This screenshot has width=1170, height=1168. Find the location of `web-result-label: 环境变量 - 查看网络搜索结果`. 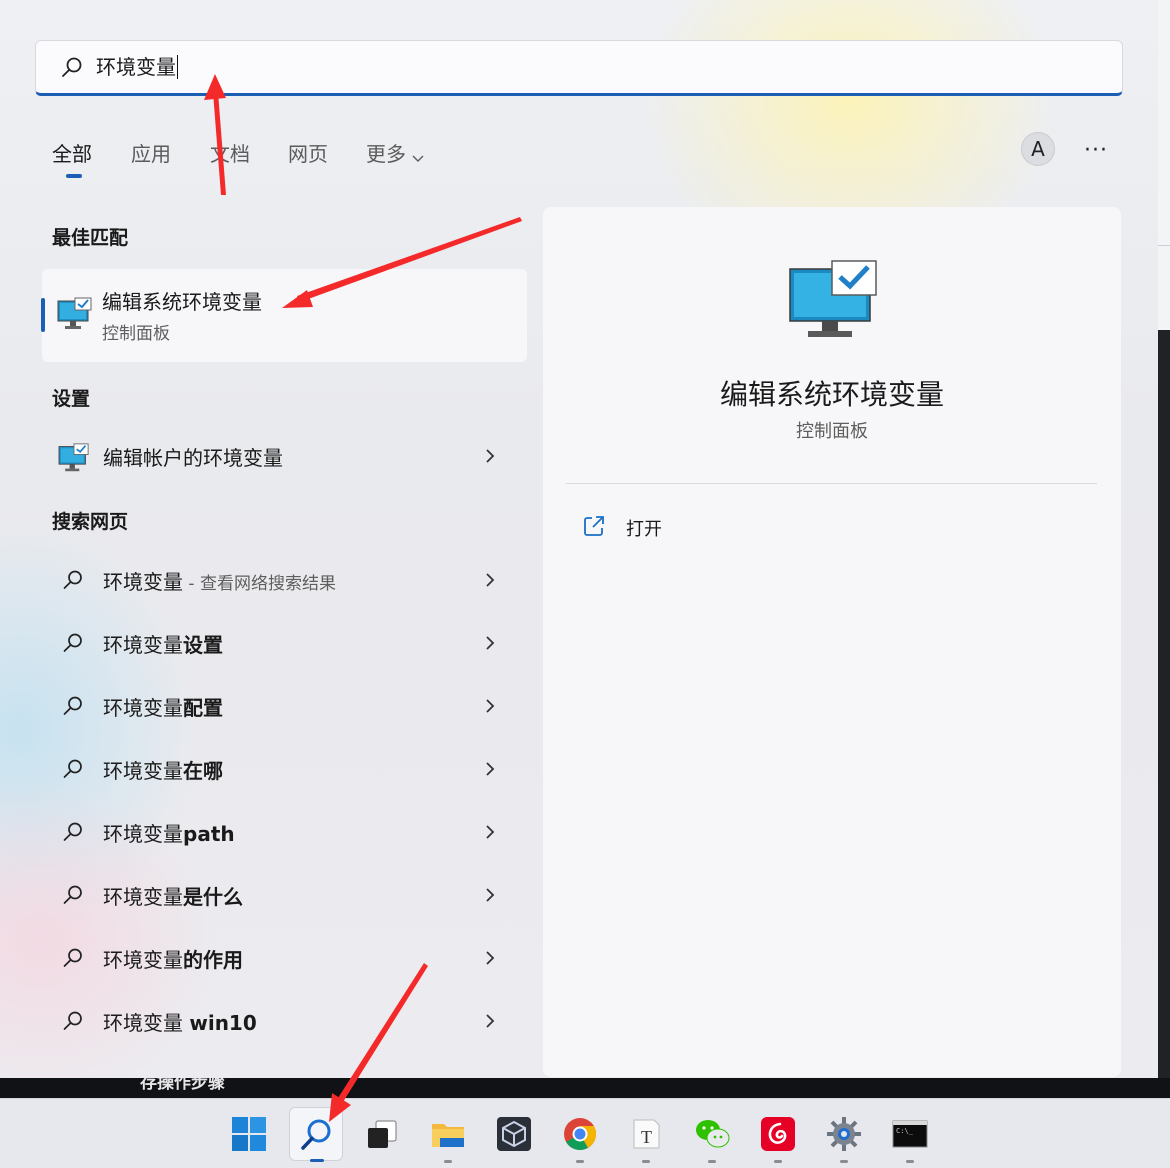

web-result-label: 环境变量 - 查看网络搜索结果 is located at coordinates (219, 580).